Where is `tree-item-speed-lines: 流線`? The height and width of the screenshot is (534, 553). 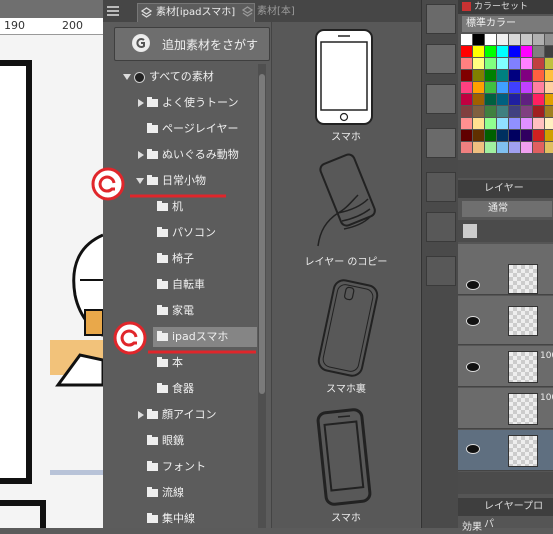 tree-item-speed-lines: 流線 is located at coordinates (165, 493).